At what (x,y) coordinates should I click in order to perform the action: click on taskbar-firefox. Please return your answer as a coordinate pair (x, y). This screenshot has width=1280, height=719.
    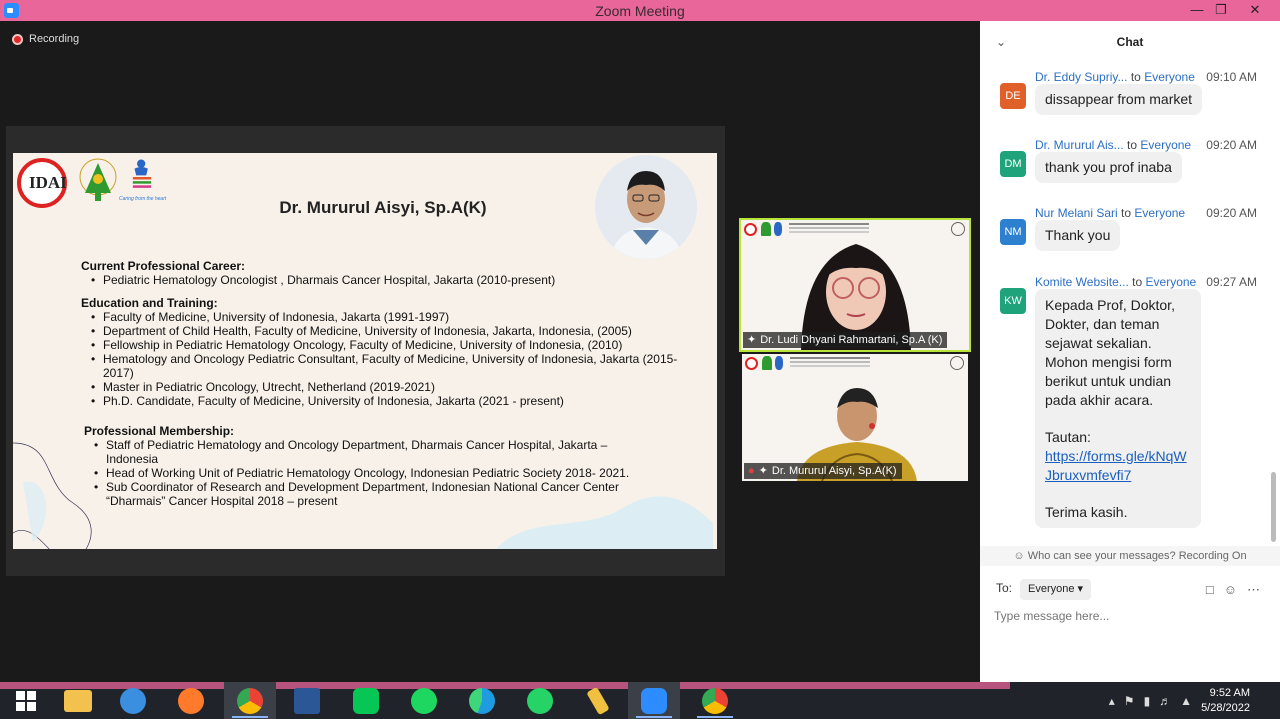
    Looking at the image, I should click on (191, 700).